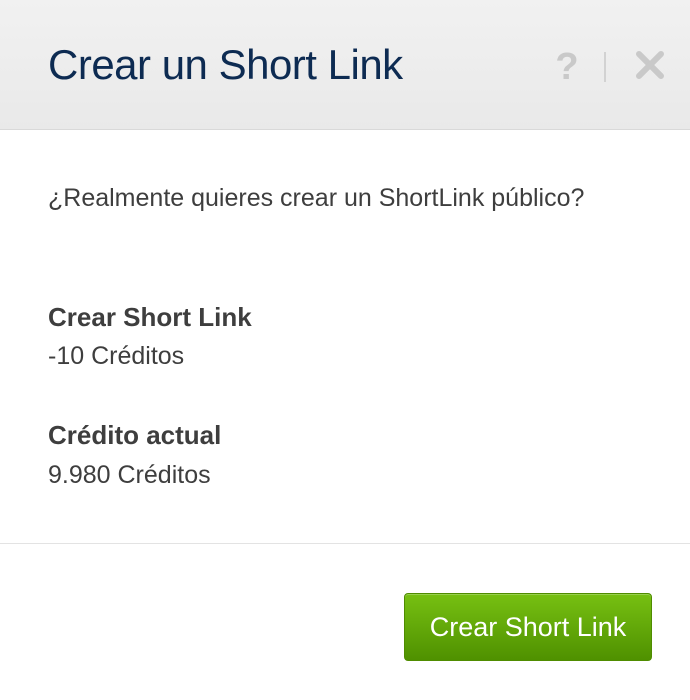 The width and height of the screenshot is (690, 700). Describe the element at coordinates (345, 543) in the screenshot. I see `footer-divider` at that location.